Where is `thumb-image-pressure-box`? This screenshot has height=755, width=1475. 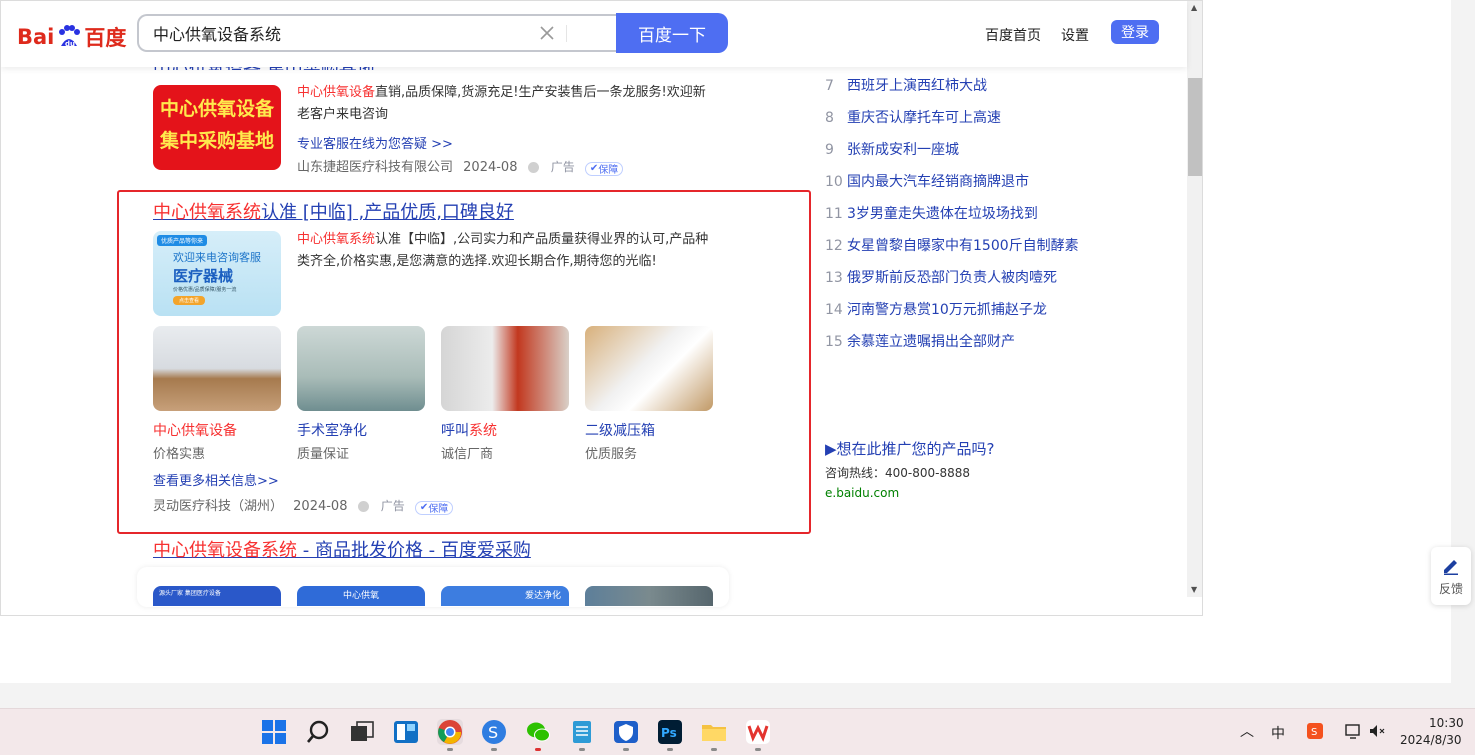
thumb-image-pressure-box is located at coordinates (649, 368).